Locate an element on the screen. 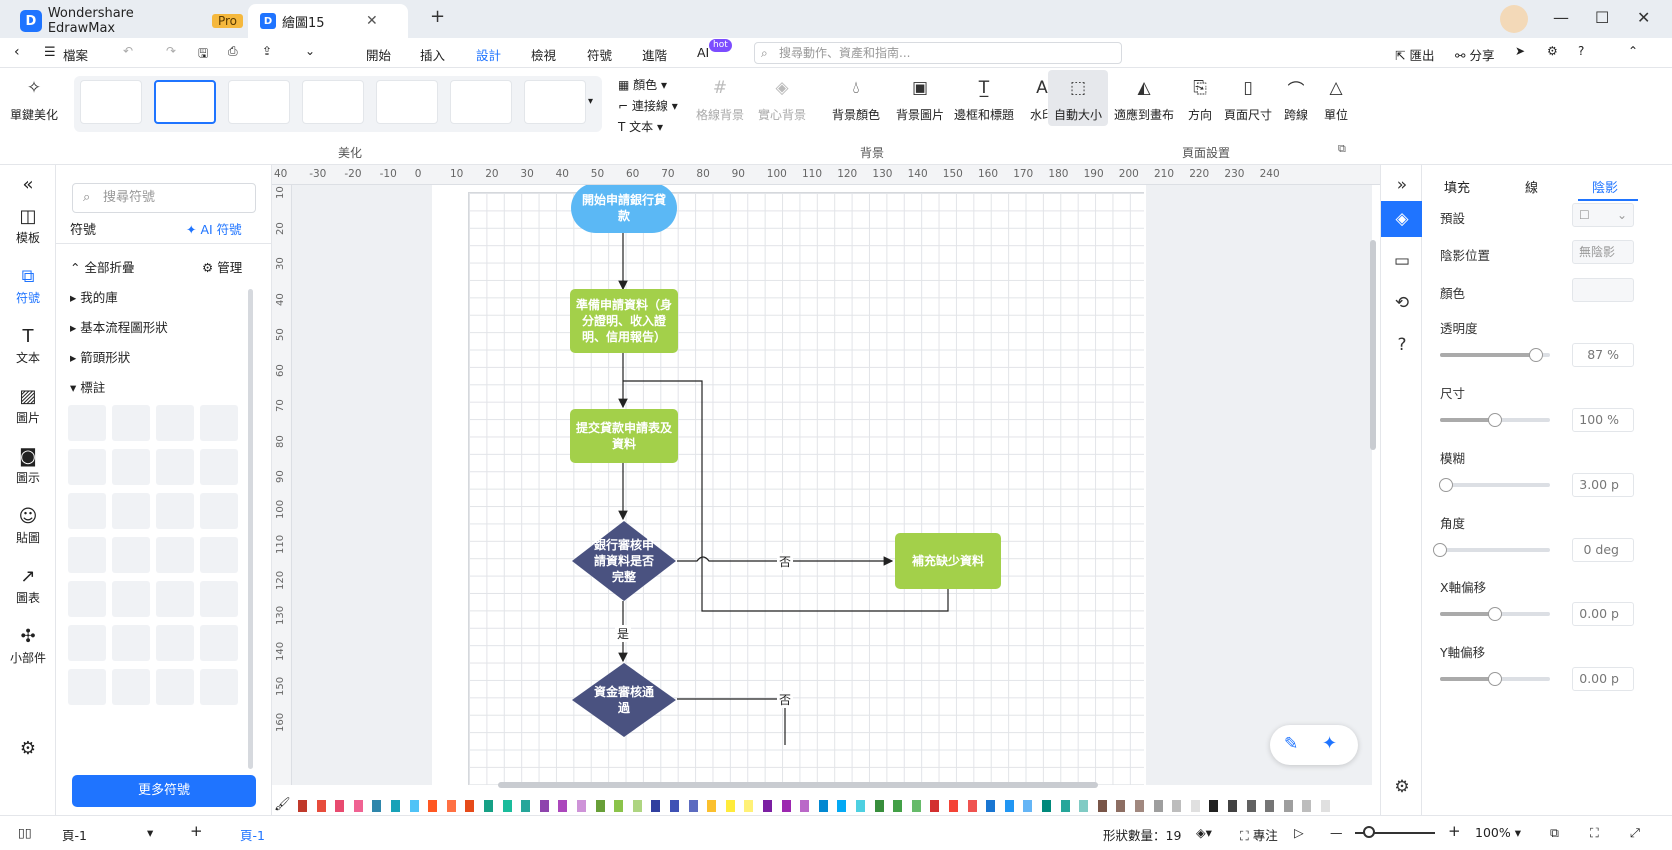 Image resolution: width=1672 pixels, height=850 pixels. angle-value: 0 deg is located at coordinates (1603, 550).